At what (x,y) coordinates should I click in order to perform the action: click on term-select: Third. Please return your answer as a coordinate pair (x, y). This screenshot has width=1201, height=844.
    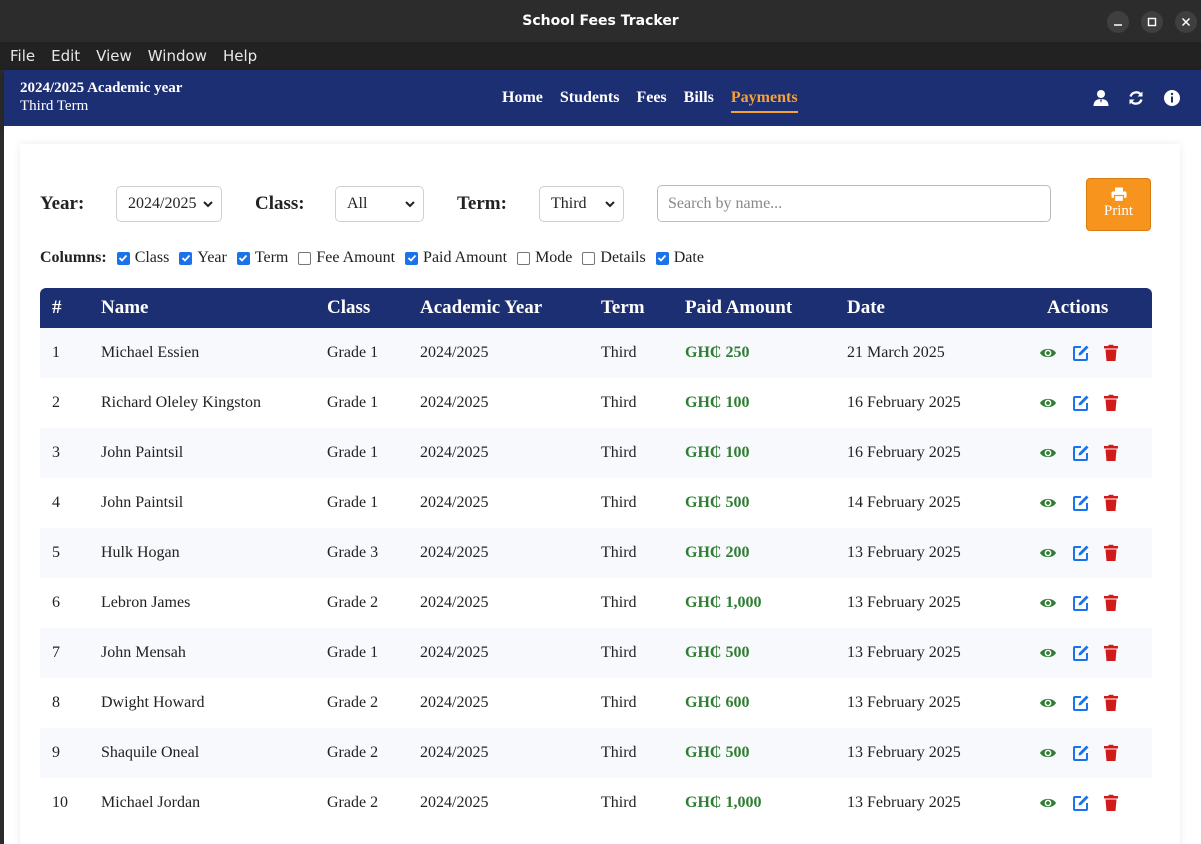
    Looking at the image, I should click on (581, 204).